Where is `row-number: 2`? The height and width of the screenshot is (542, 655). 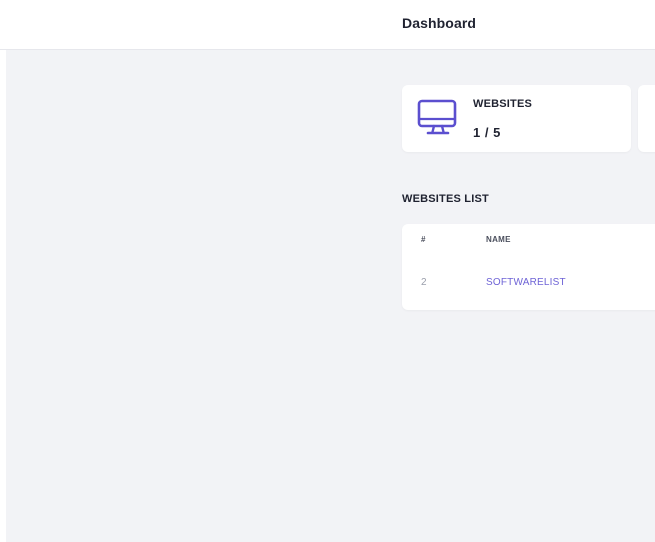
row-number: 2 is located at coordinates (424, 282).